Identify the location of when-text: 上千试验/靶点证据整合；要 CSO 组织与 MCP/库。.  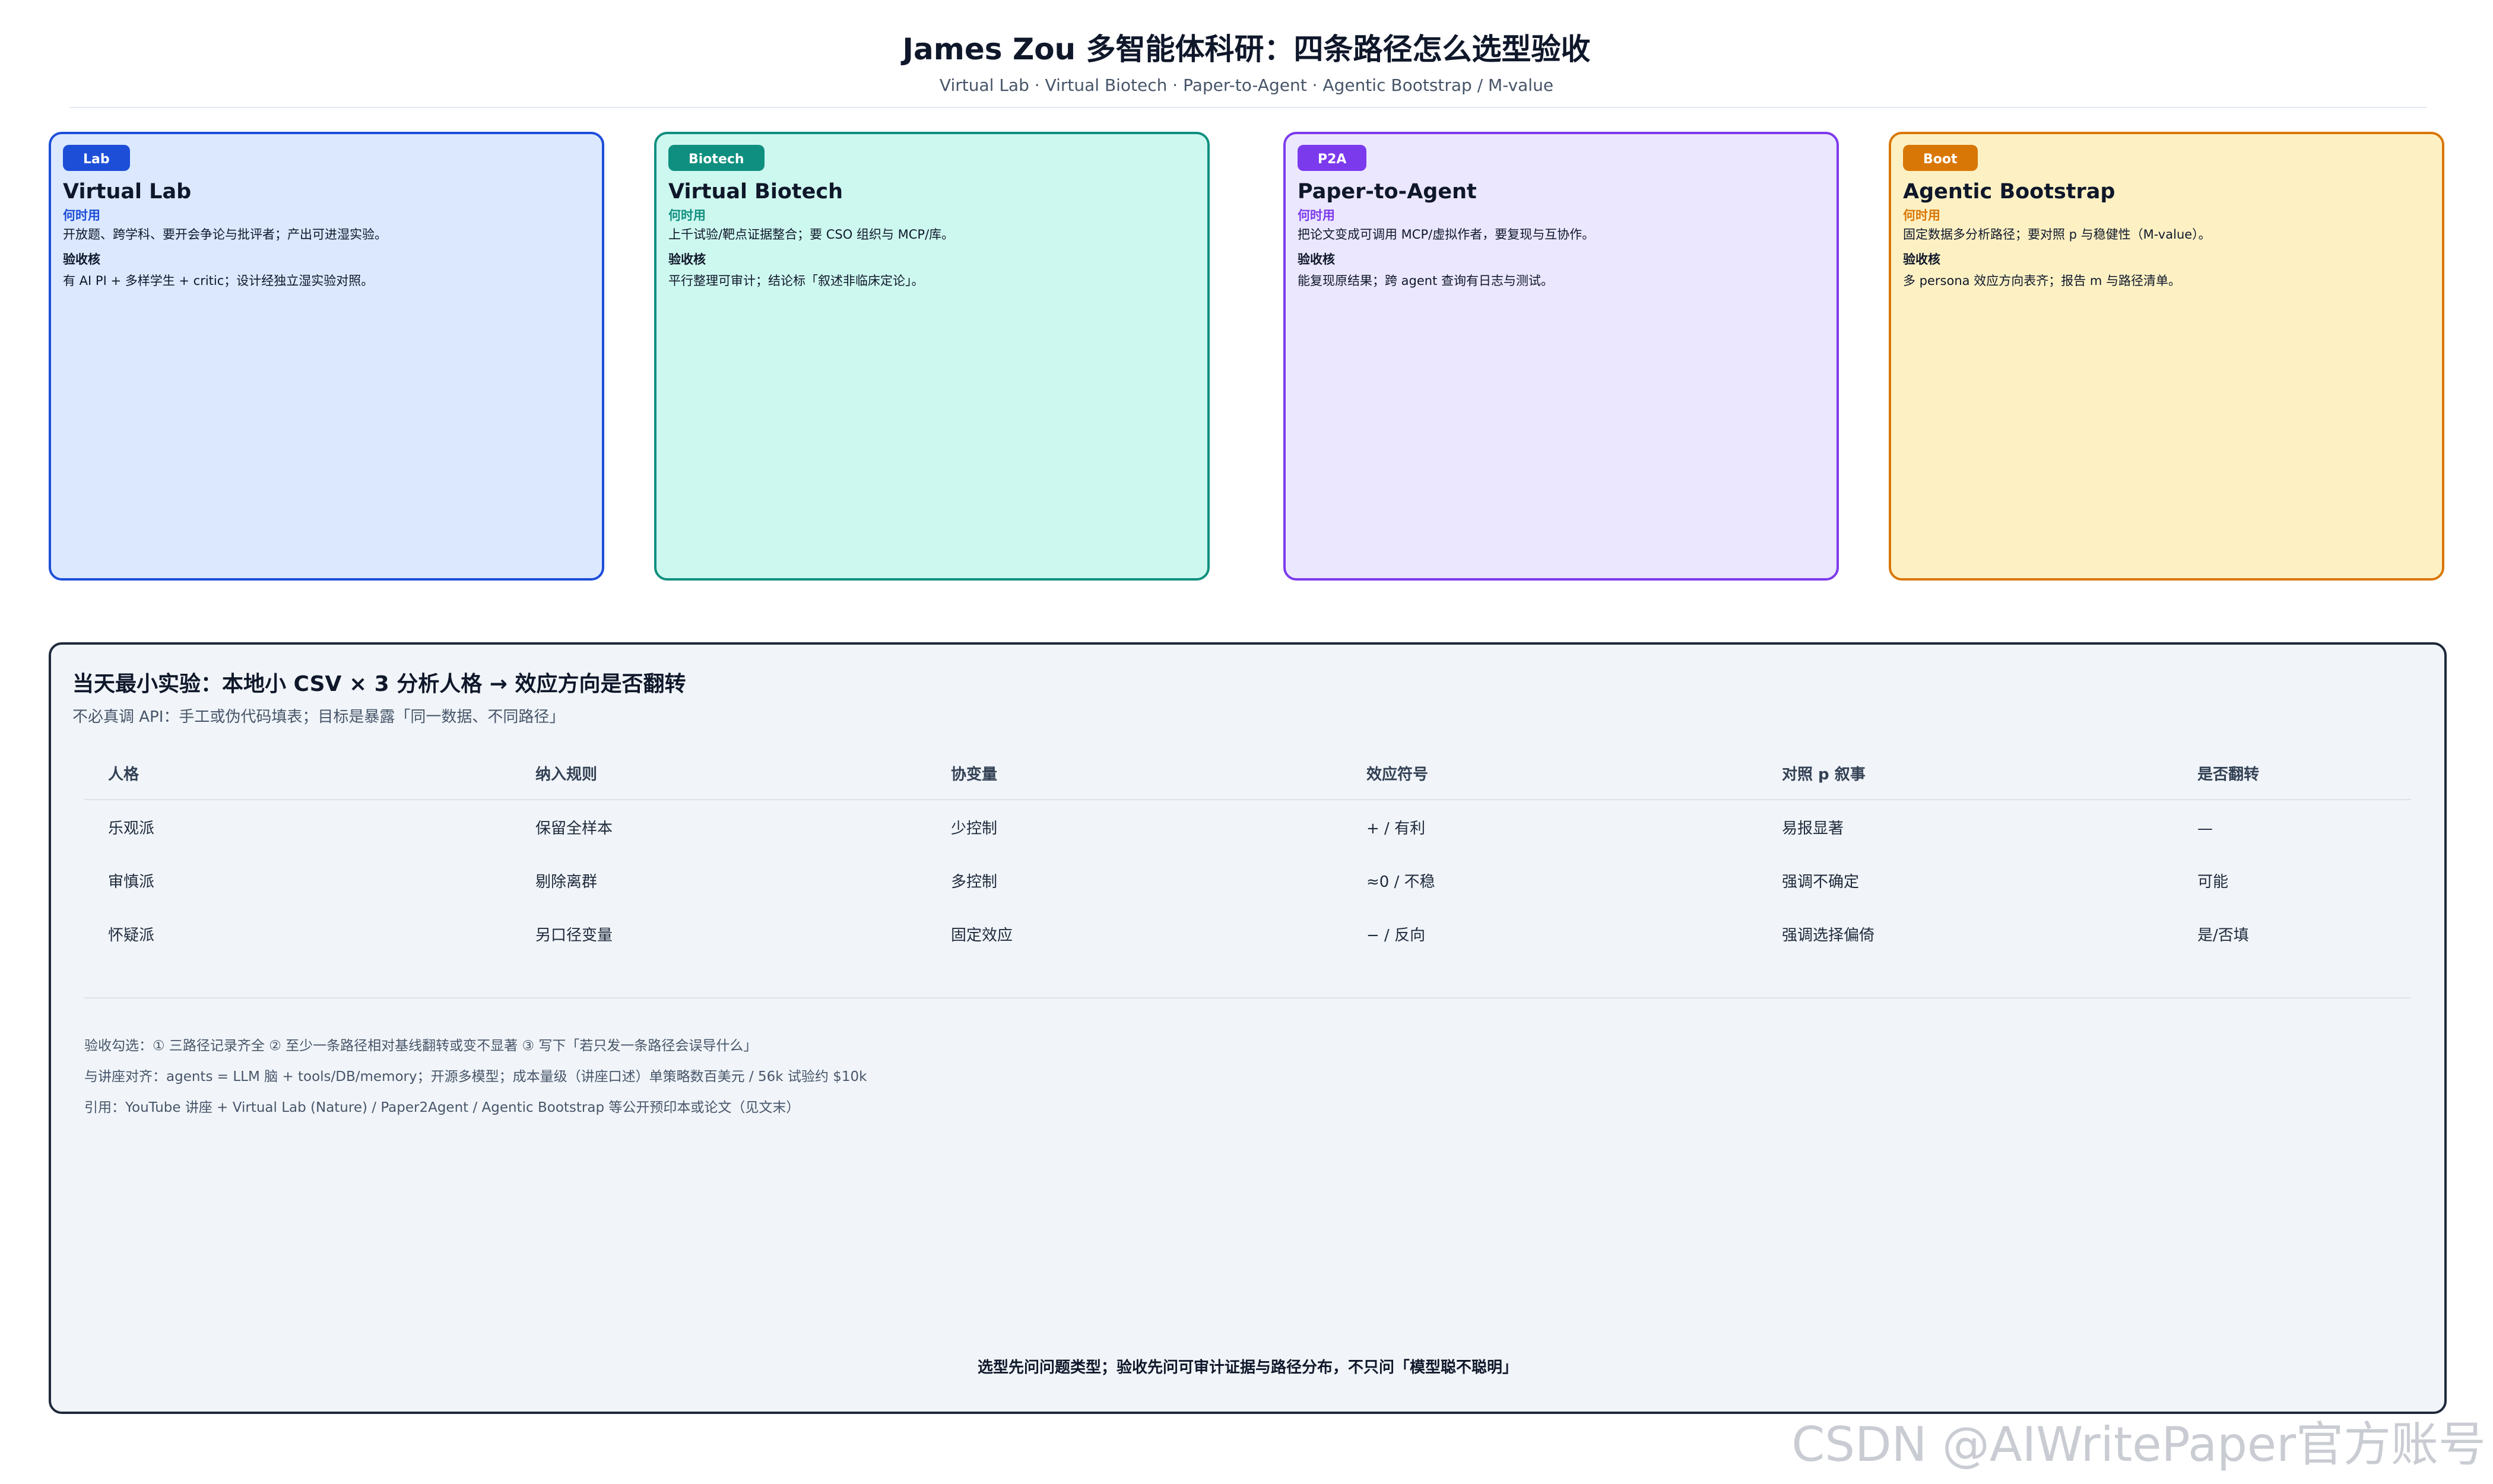
(811, 234).